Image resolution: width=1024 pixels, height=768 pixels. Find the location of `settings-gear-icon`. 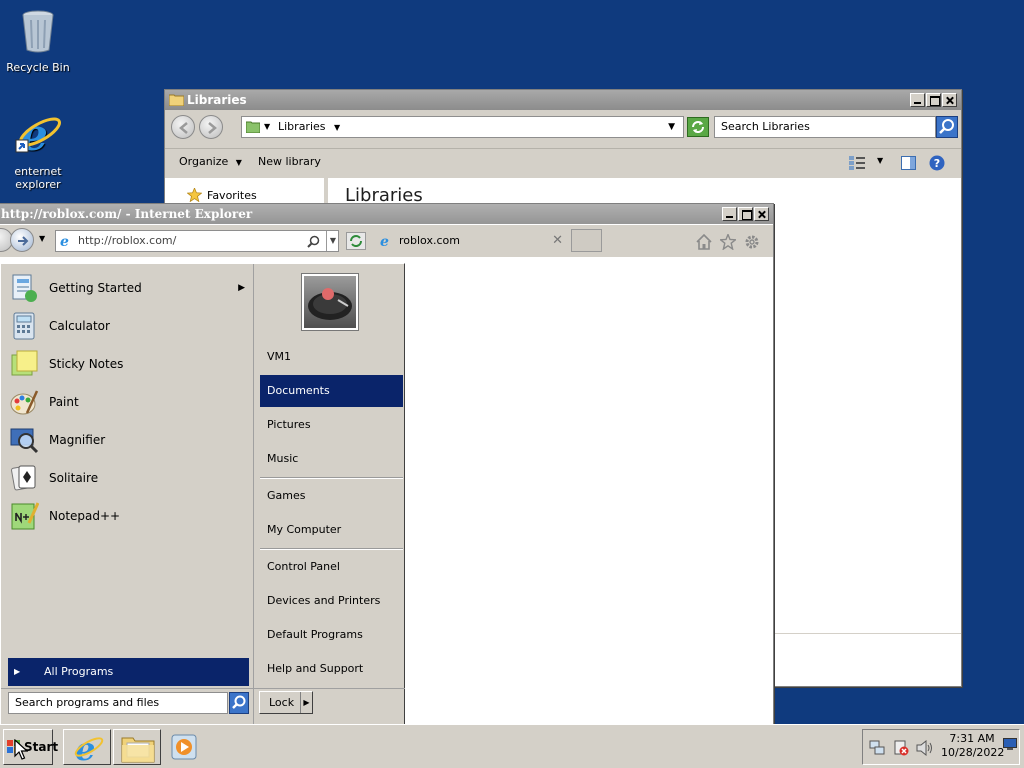

settings-gear-icon is located at coordinates (752, 242).